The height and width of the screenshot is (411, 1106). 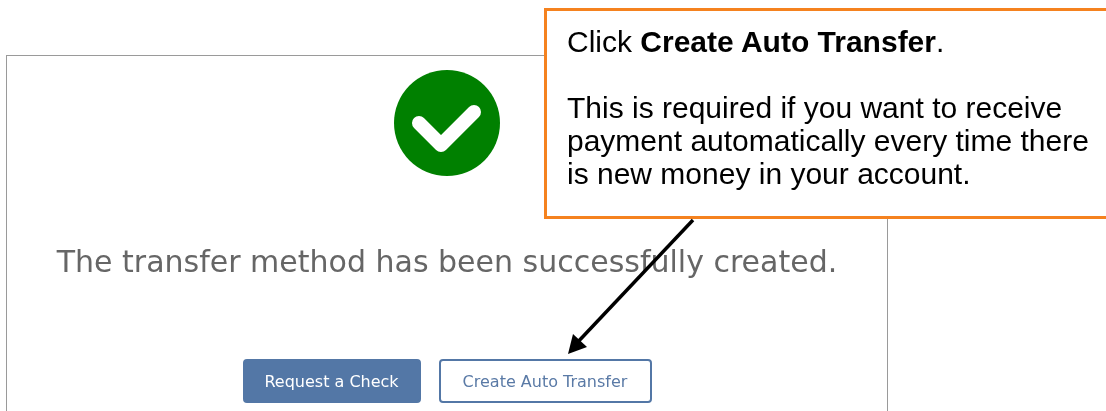 What do you see at coordinates (828, 140) in the screenshot?
I see `callout-note: This is required if you want to receive payment automatically every time there is new money in your account.` at bounding box center [828, 140].